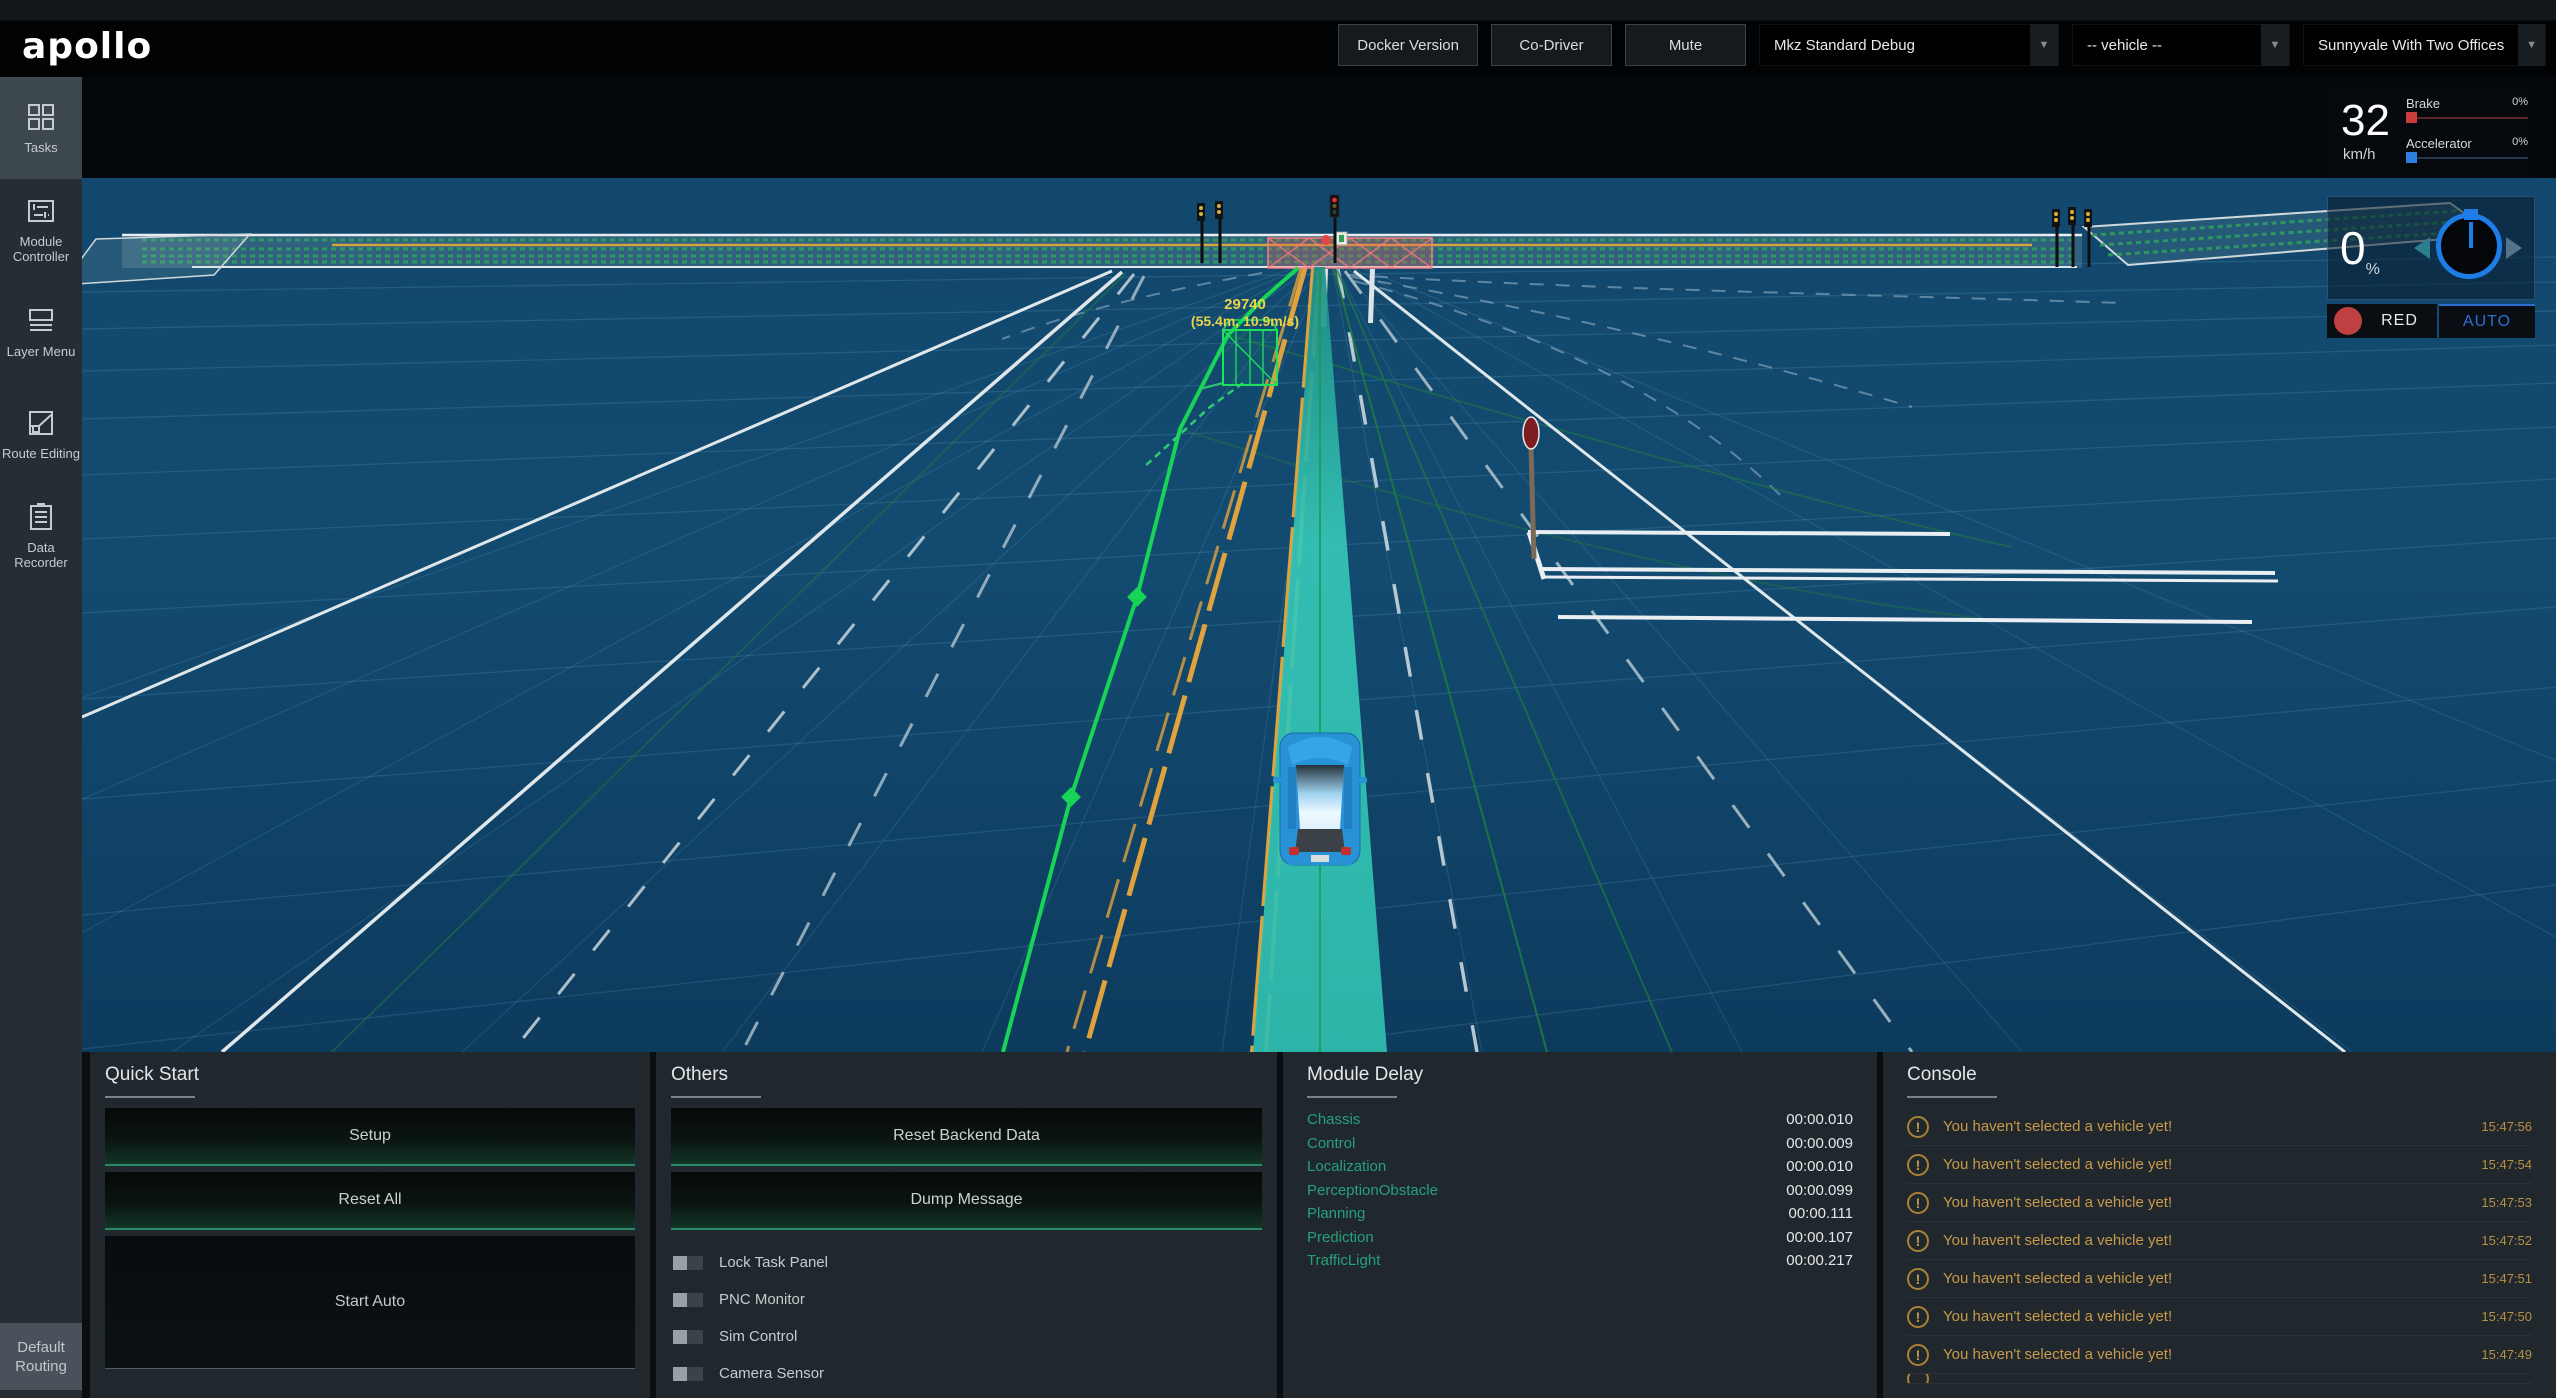 This screenshot has height=1398, width=2556. I want to click on accelerator-value: 0%, so click(2520, 142).